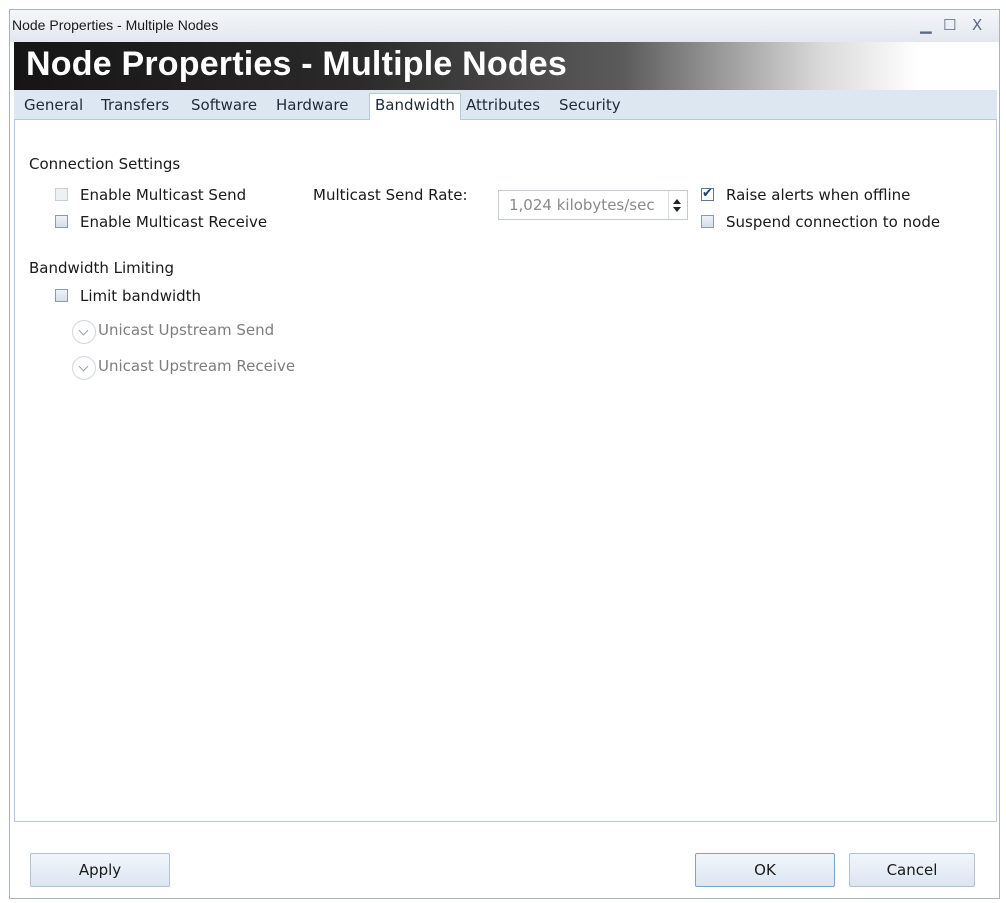 The image size is (1006, 903). I want to click on tab-bandwidth: Bandwidth, so click(415, 107).